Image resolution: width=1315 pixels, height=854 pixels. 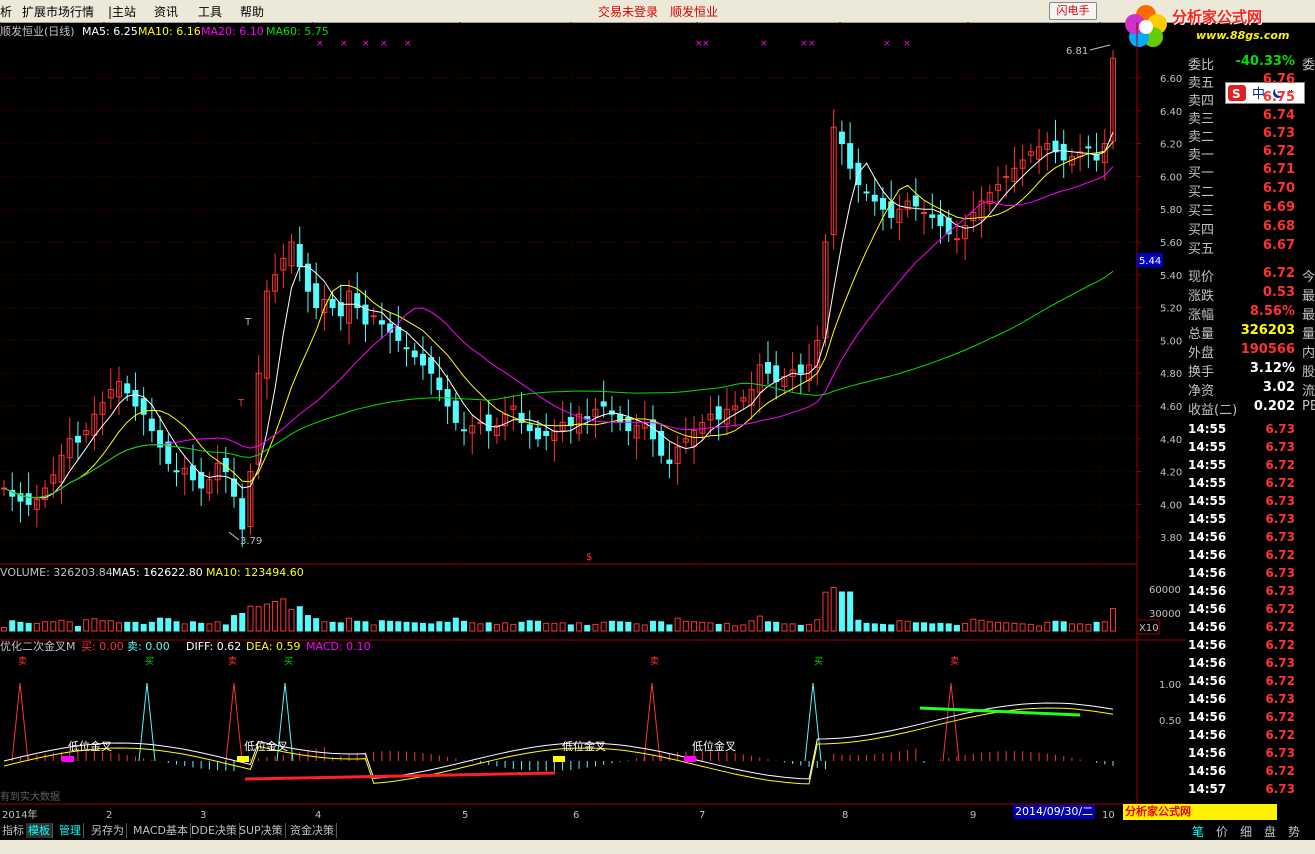 What do you see at coordinates (1250, 117) in the screenshot?
I see `quote-sell-row: 卖三 6.74` at bounding box center [1250, 117].